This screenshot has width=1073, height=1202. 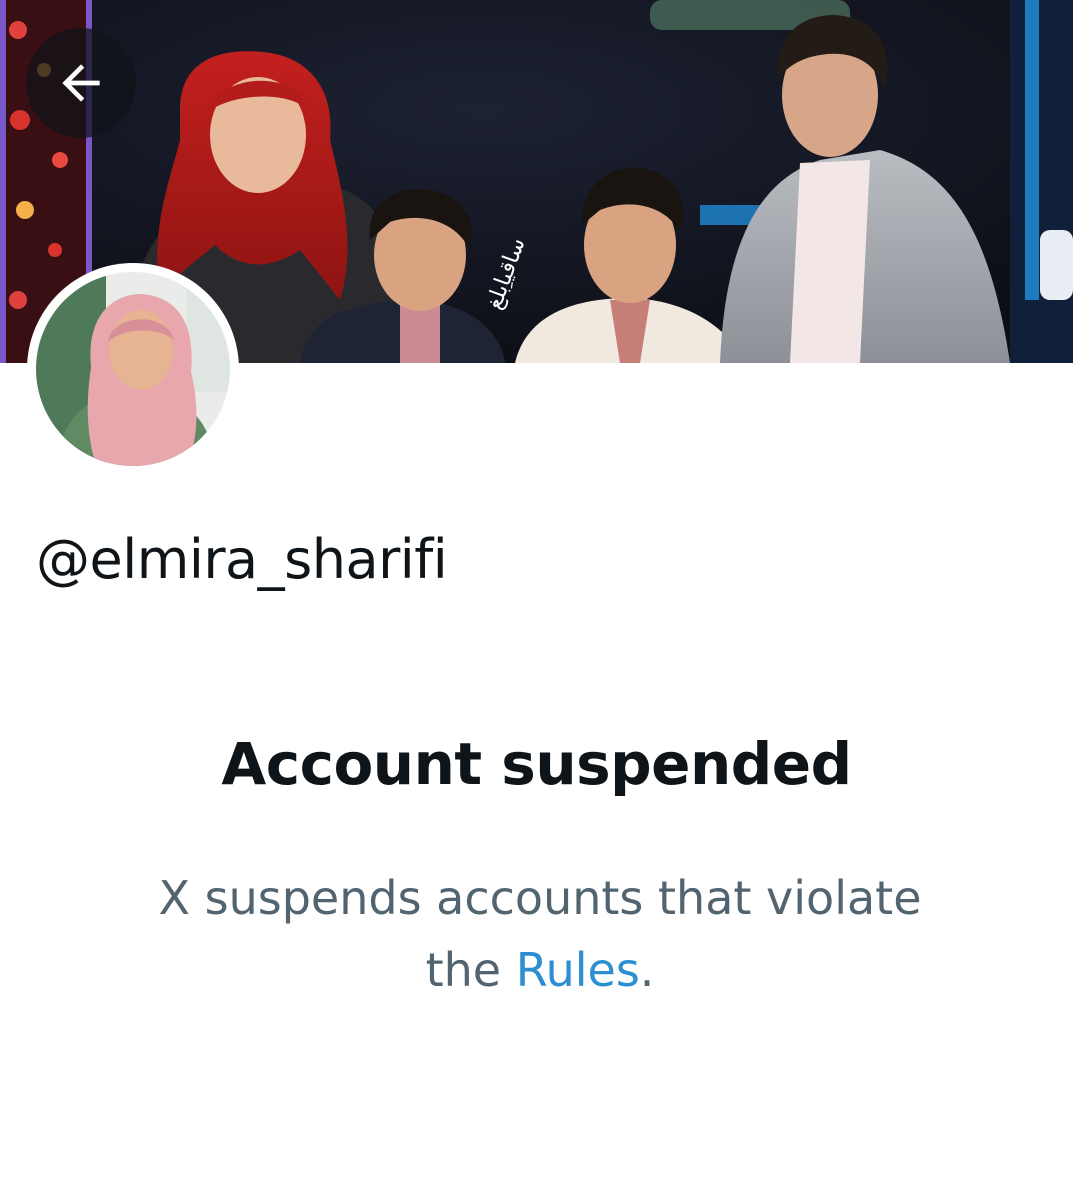 I want to click on back-button, so click(x=81, y=83).